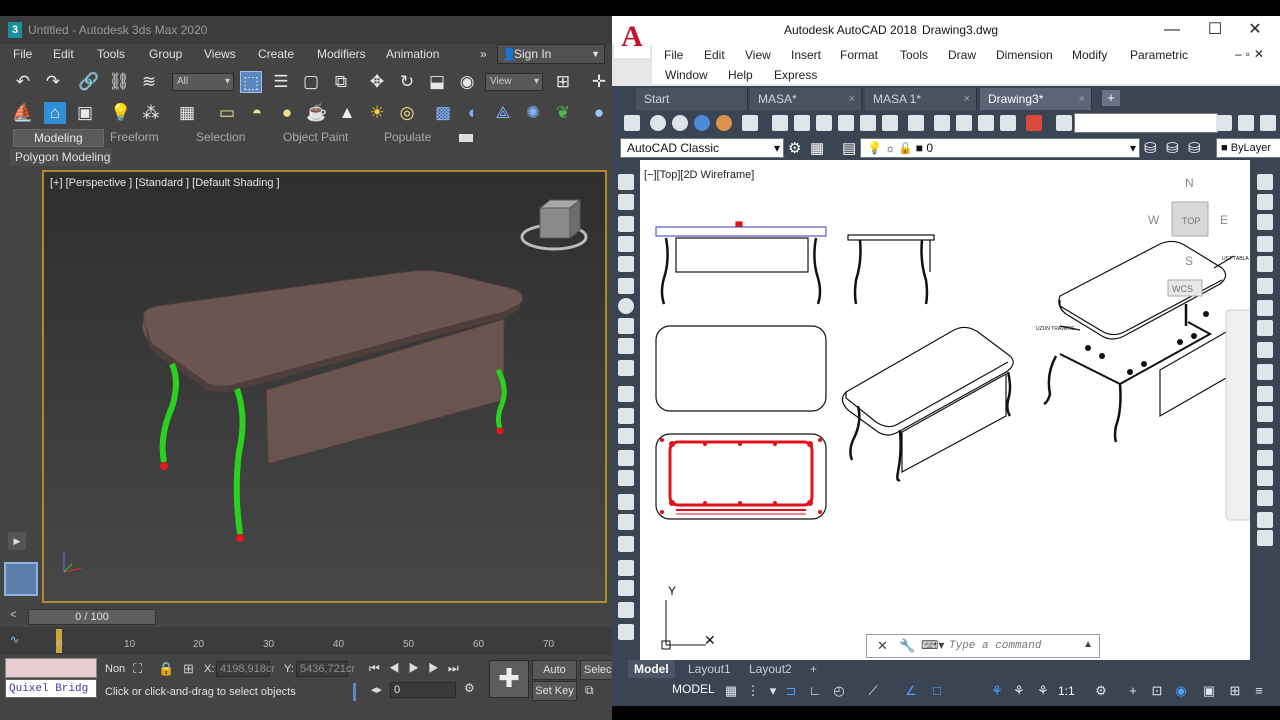  What do you see at coordinates (134, 137) in the screenshot?
I see `ribbon-tab-freeform: Freeform` at bounding box center [134, 137].